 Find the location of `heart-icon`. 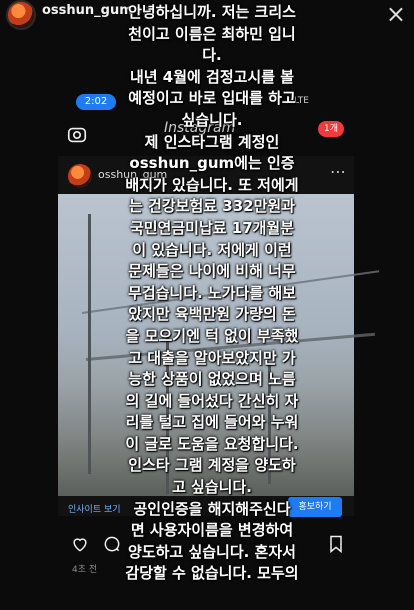

heart-icon is located at coordinates (80, 544).